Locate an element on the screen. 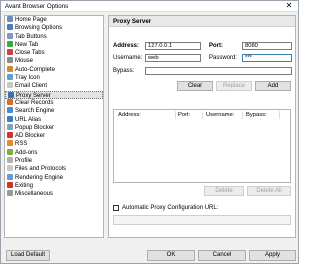 This screenshot has height=265, width=320. tree-item: Popup Blocker is located at coordinates (54, 127).